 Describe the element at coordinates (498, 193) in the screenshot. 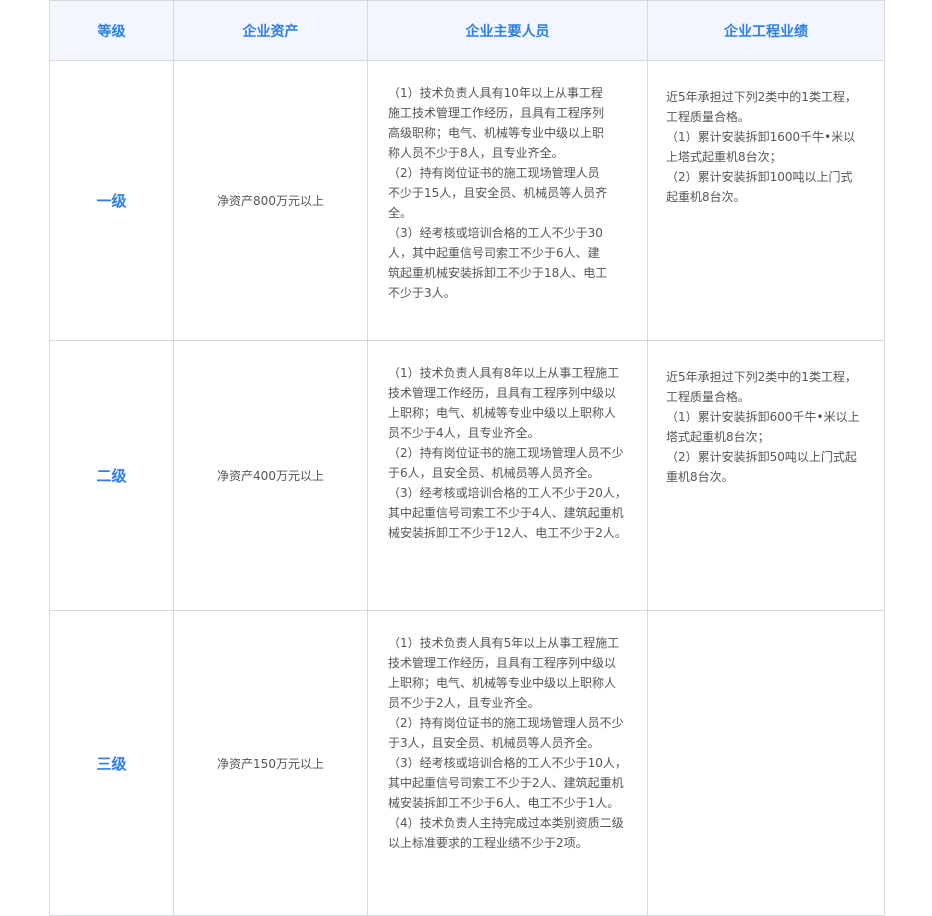

I see `personnel-line: 不少于15人，且安全员、机械员等人员齐` at that location.